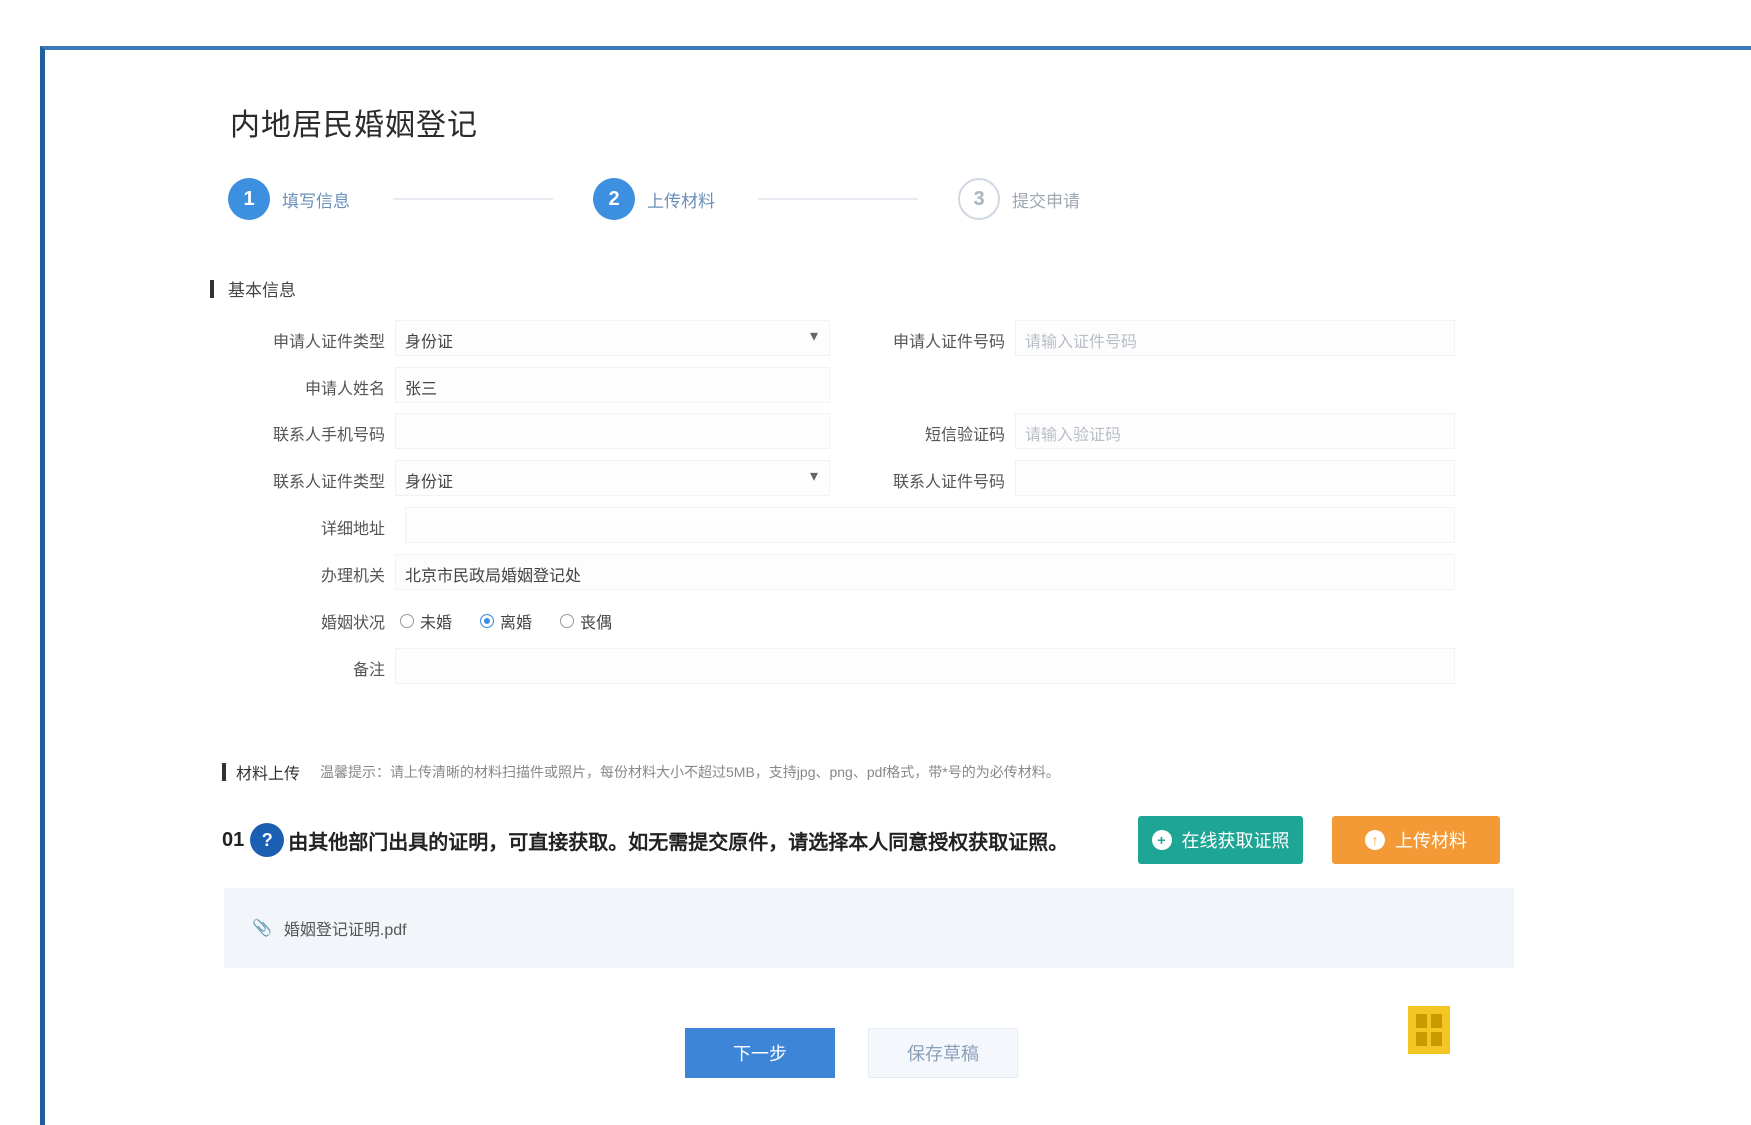 This screenshot has height=1125, width=1751. What do you see at coordinates (1431, 841) in the screenshot?
I see `upload-label: 上传材料` at bounding box center [1431, 841].